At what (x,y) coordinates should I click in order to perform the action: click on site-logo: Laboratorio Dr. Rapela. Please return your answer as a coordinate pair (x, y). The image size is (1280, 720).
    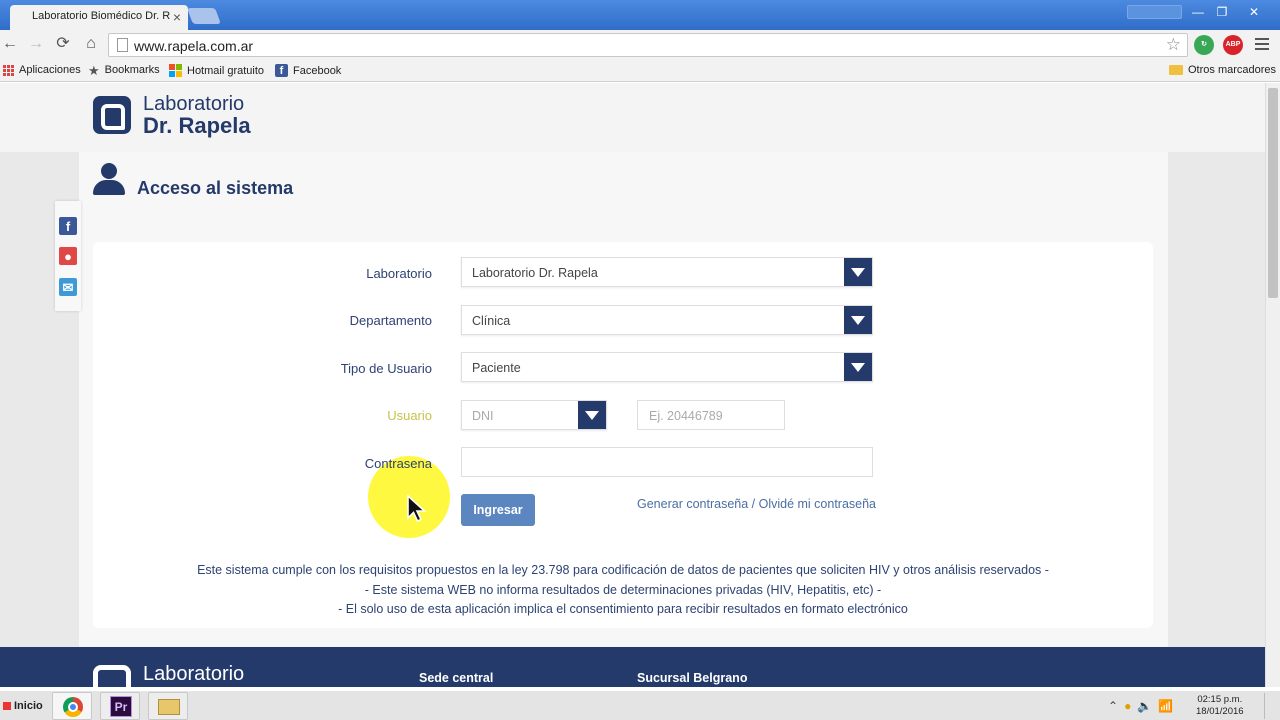
    Looking at the image, I should click on (172, 115).